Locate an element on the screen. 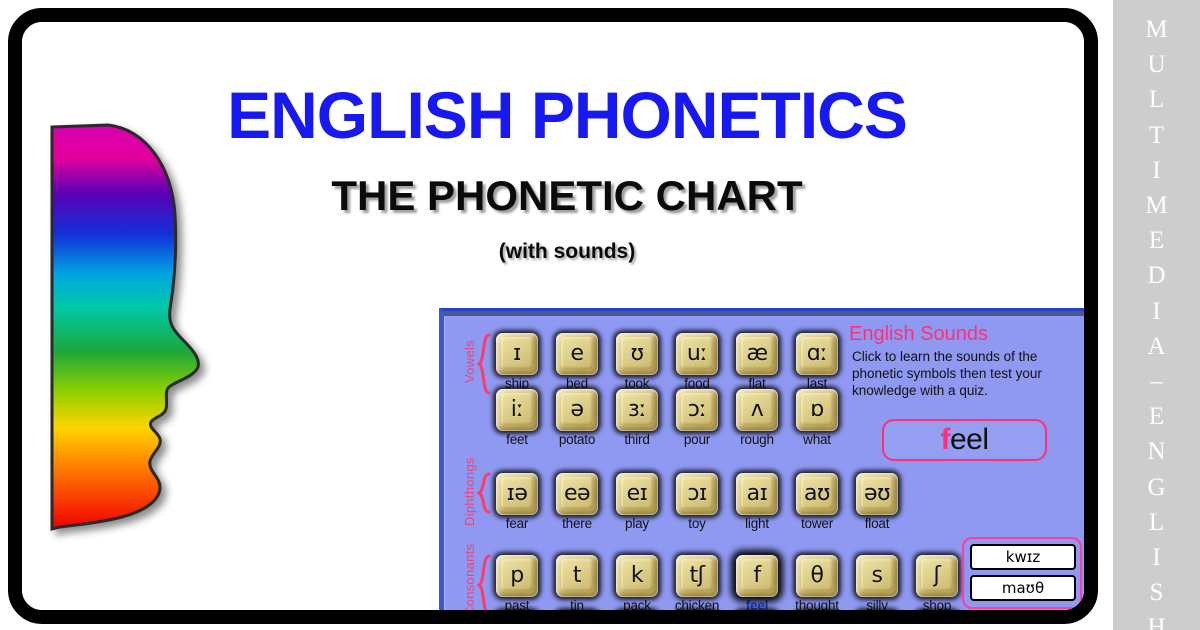 The image size is (1200, 630). phonetic-symbol: aɪ is located at coordinates (757, 493).